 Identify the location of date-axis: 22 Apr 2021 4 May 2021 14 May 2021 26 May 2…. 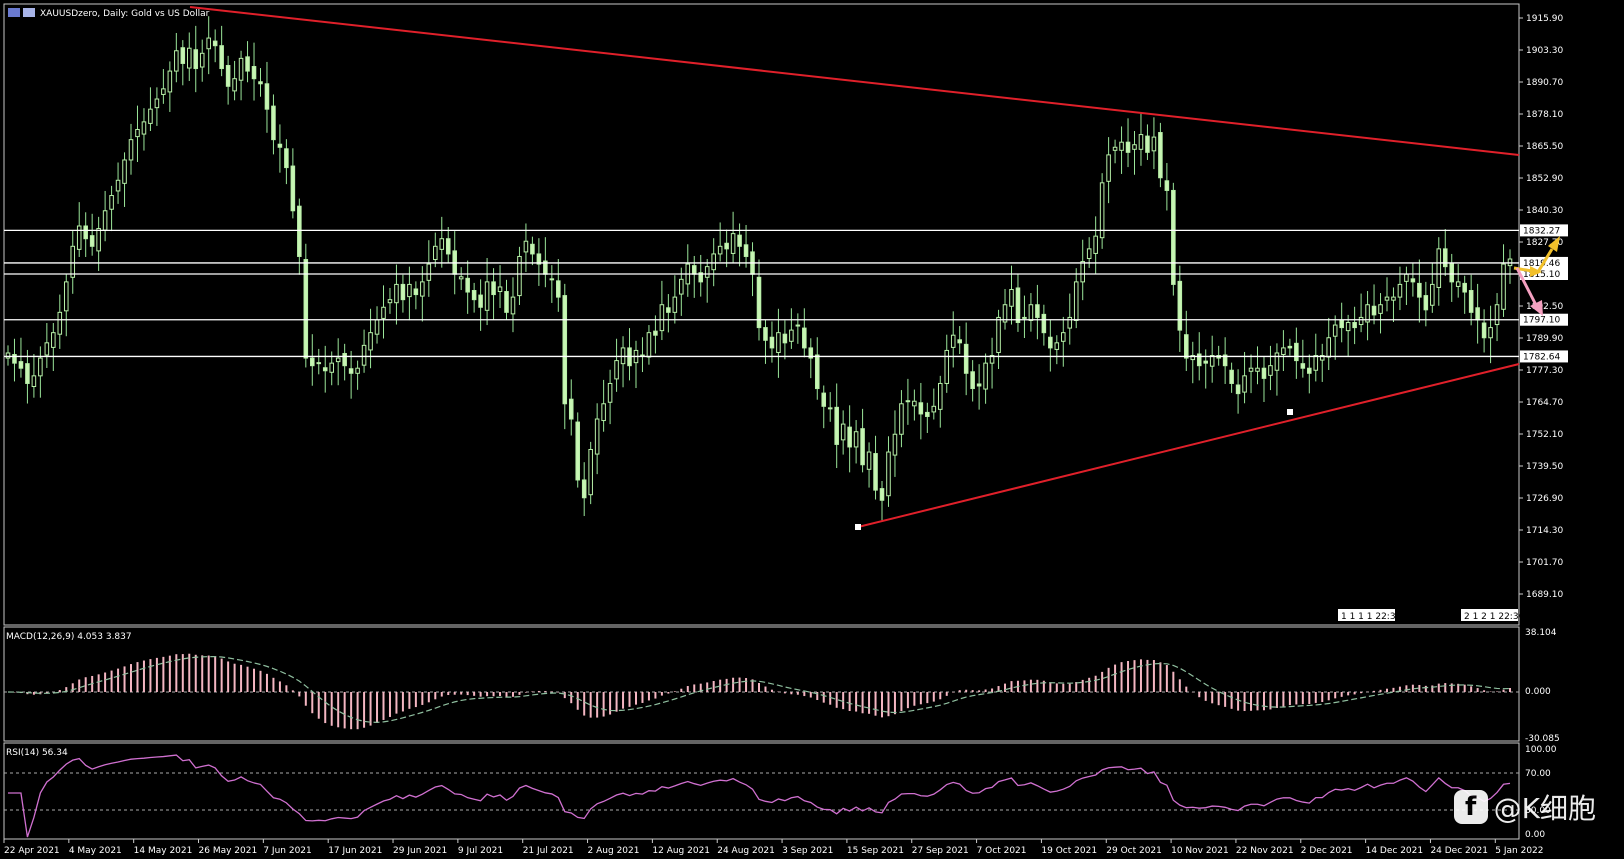
(773, 847).